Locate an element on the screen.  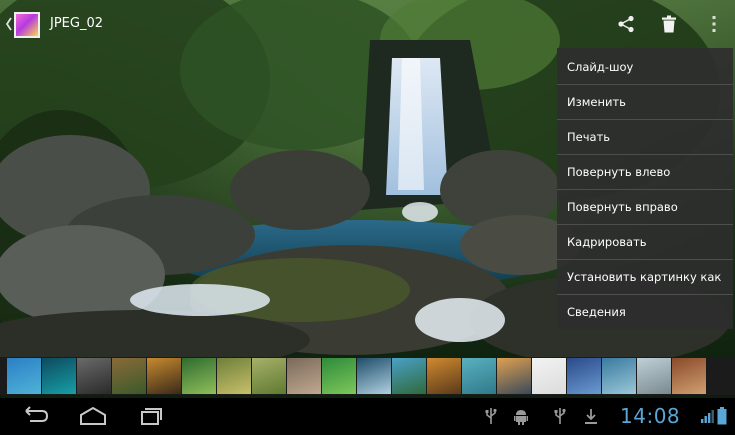
menu-item-edit: Изменить is located at coordinates (645, 102).